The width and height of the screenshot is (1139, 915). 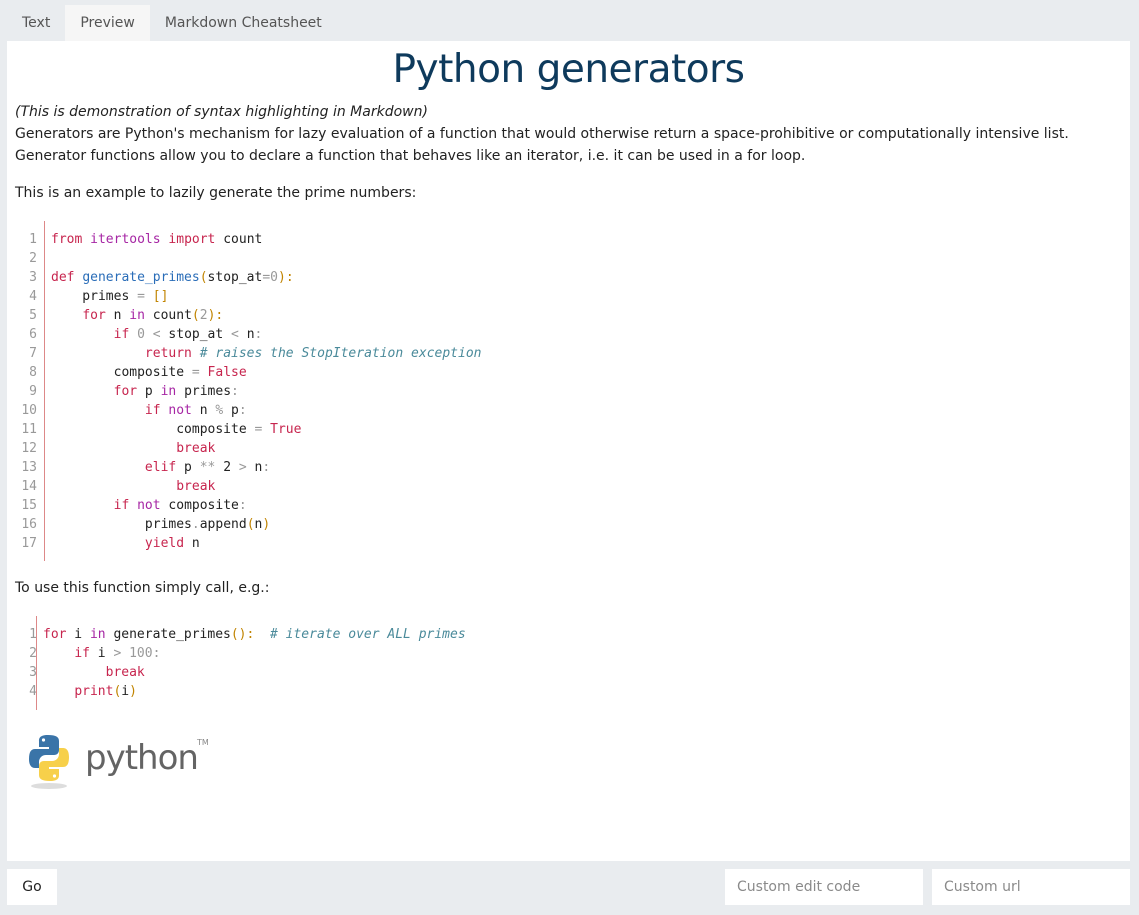 I want to click on code-line: if not n % p:, so click(x=195, y=410).